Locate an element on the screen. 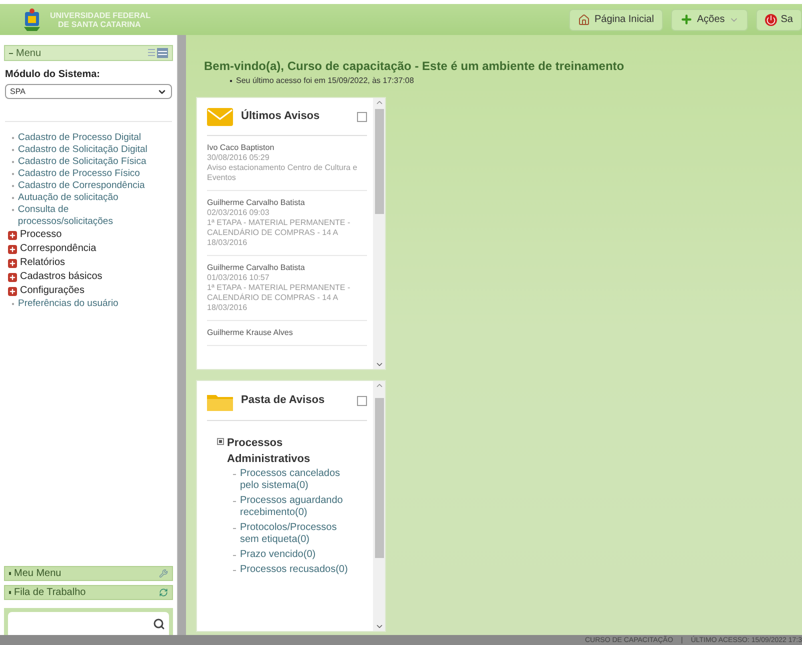  menu-group: Relatórios is located at coordinates (43, 263).